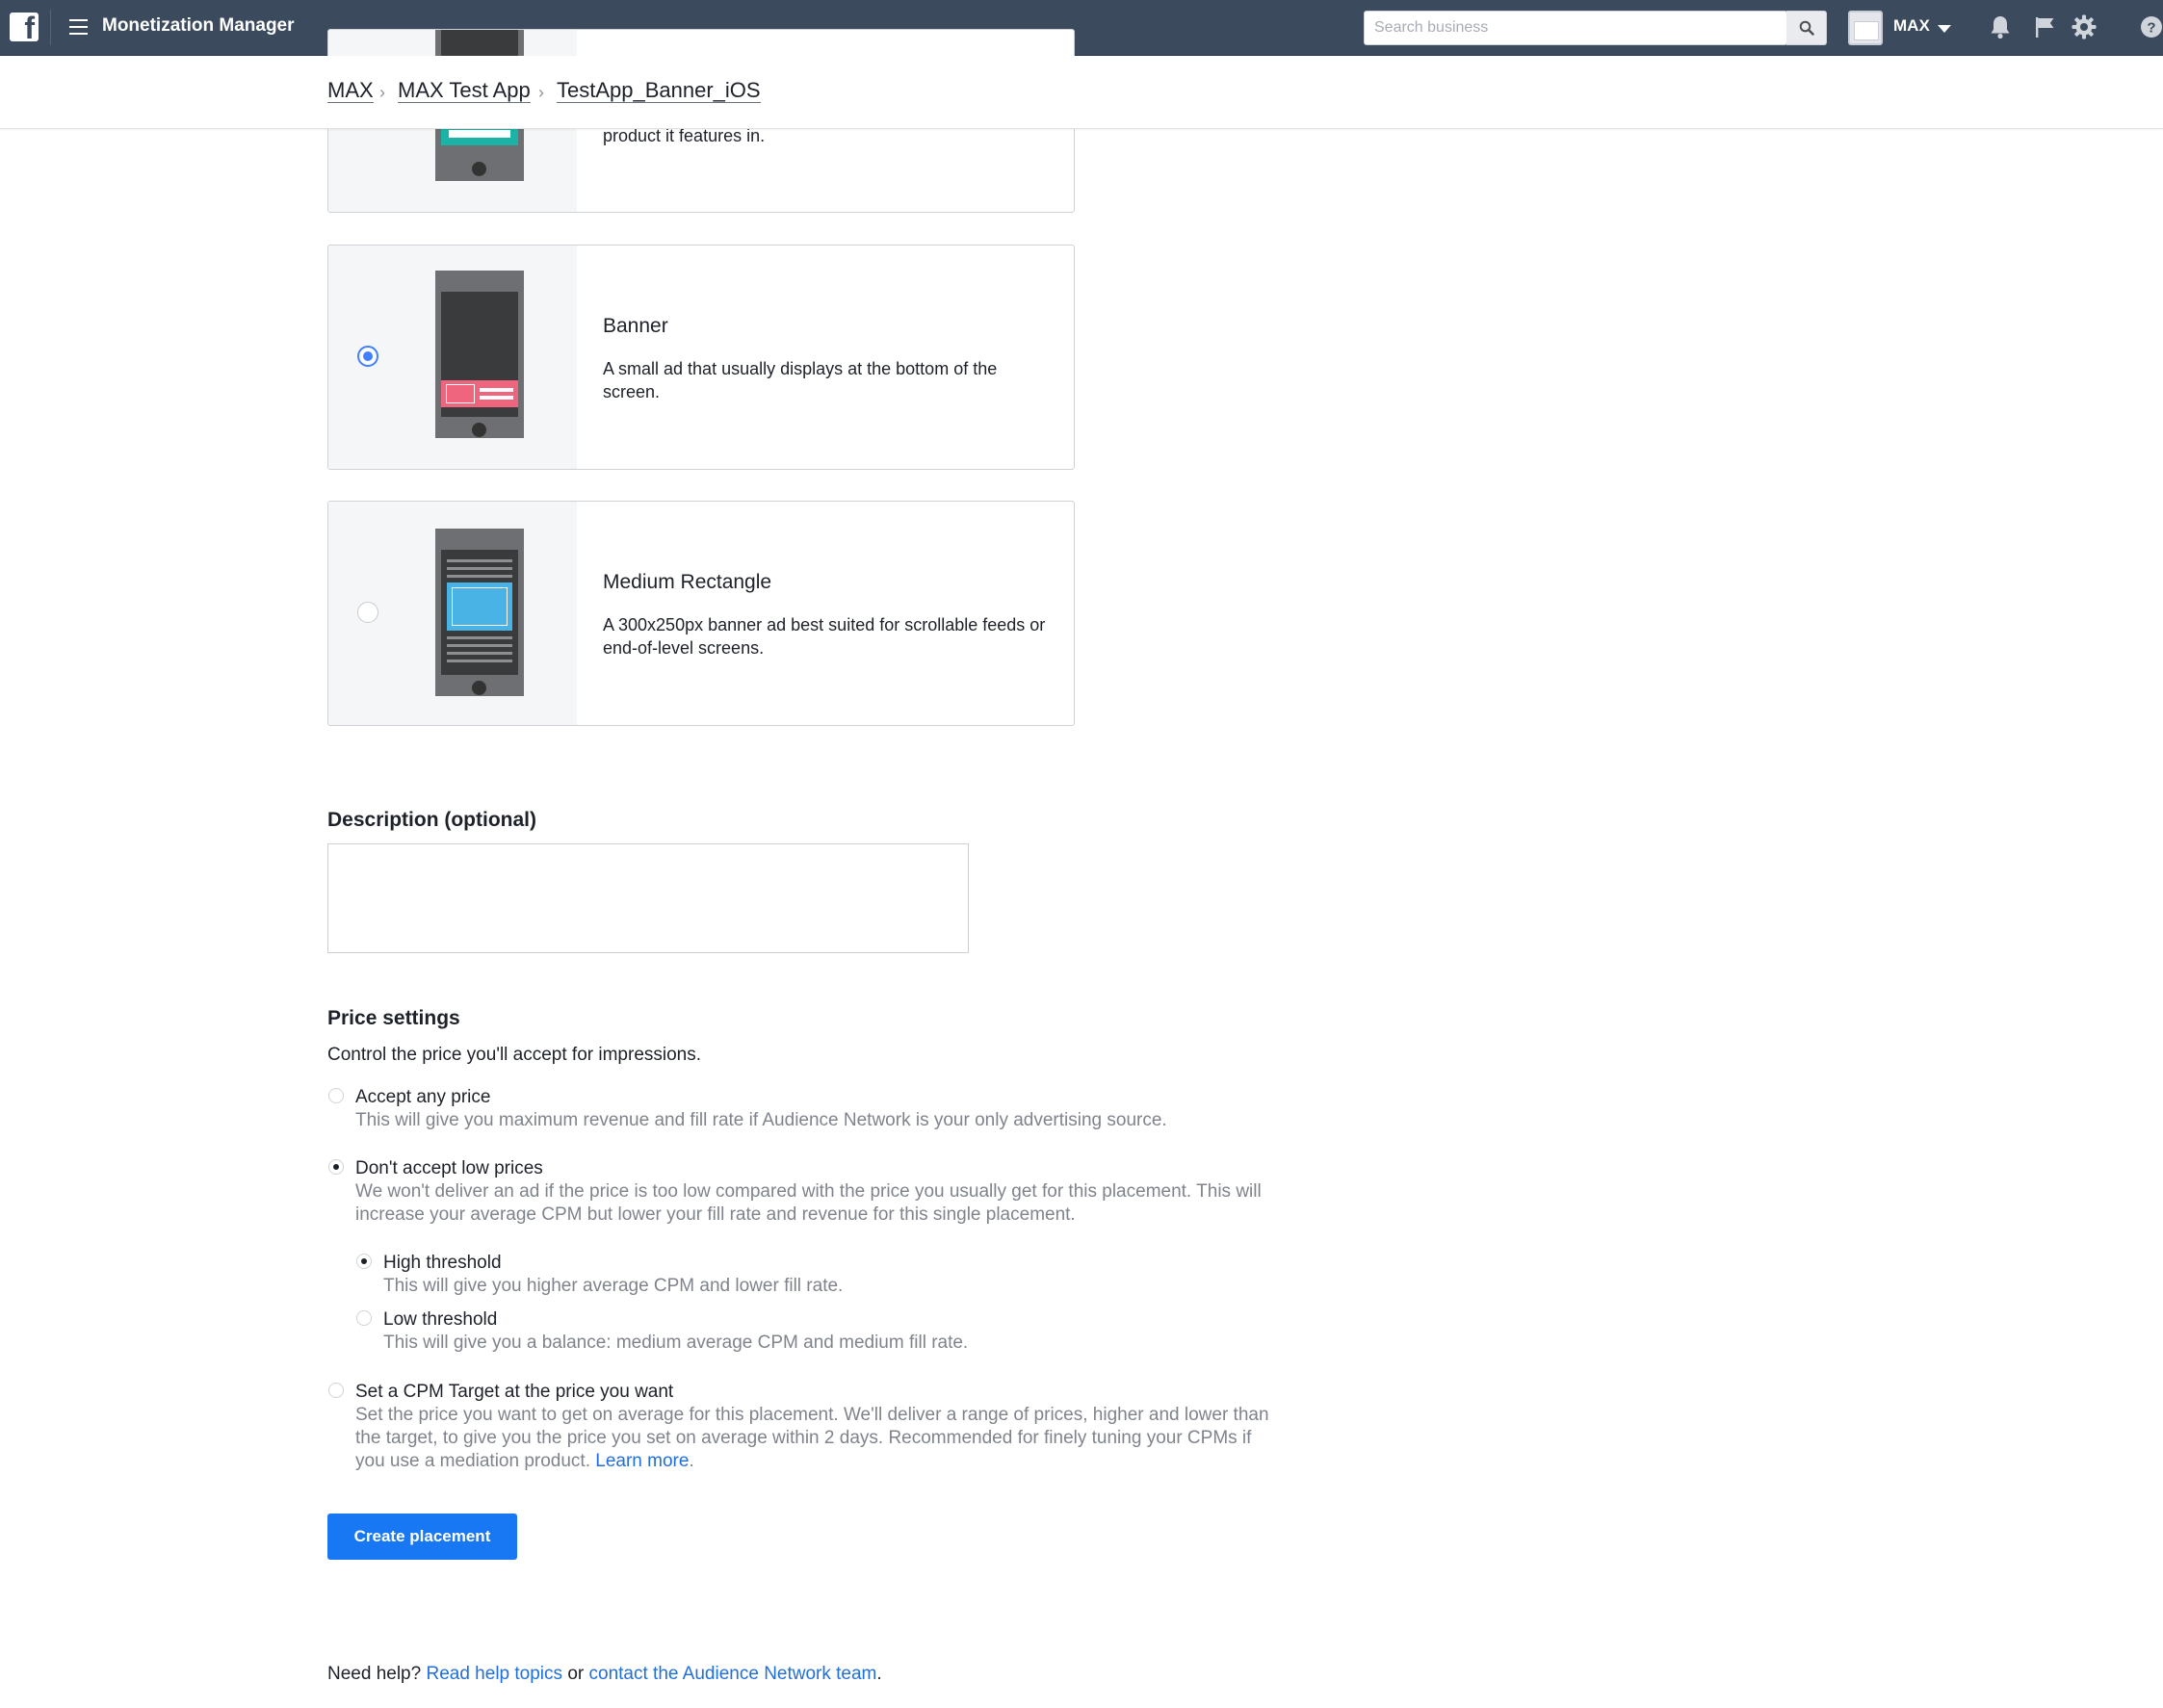 Image resolution: width=2163 pixels, height=1708 pixels. Describe the element at coordinates (374, 1674) in the screenshot. I see `help-prefix: Need help?` at that location.